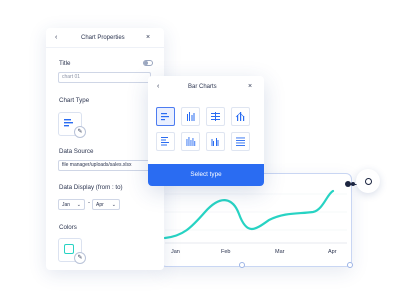 This screenshot has width=400, height=300. What do you see at coordinates (71, 204) in the screenshot?
I see `from-select: Jan ⌄` at bounding box center [71, 204].